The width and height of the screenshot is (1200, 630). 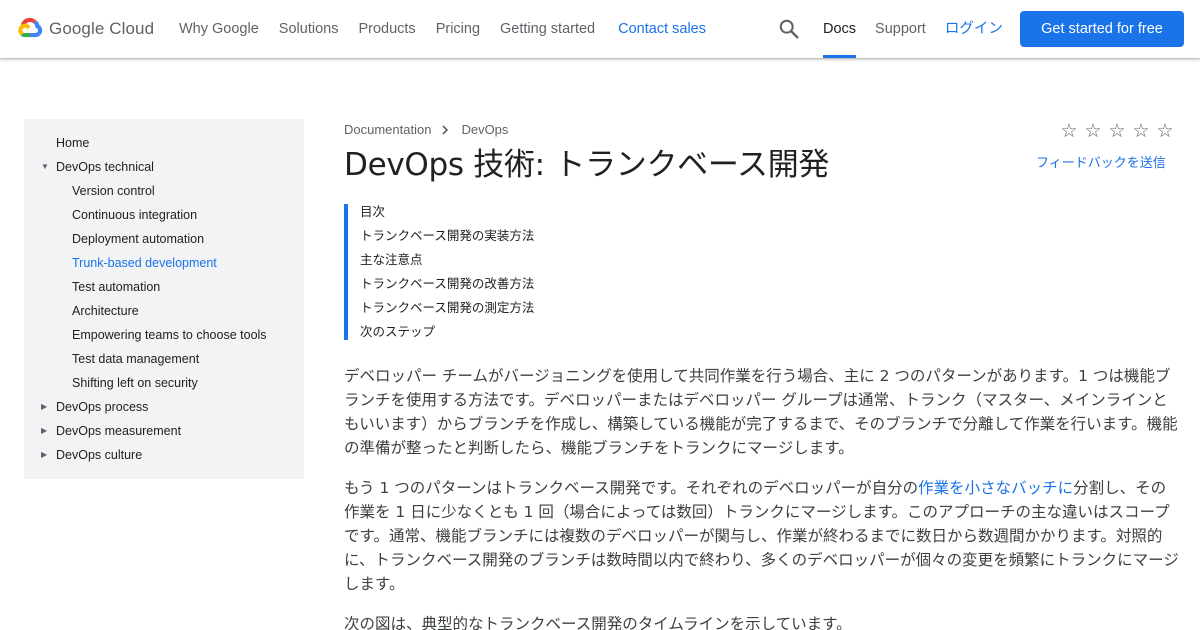 I want to click on sidebar-item-test-data-management: Test data management, so click(x=164, y=359).